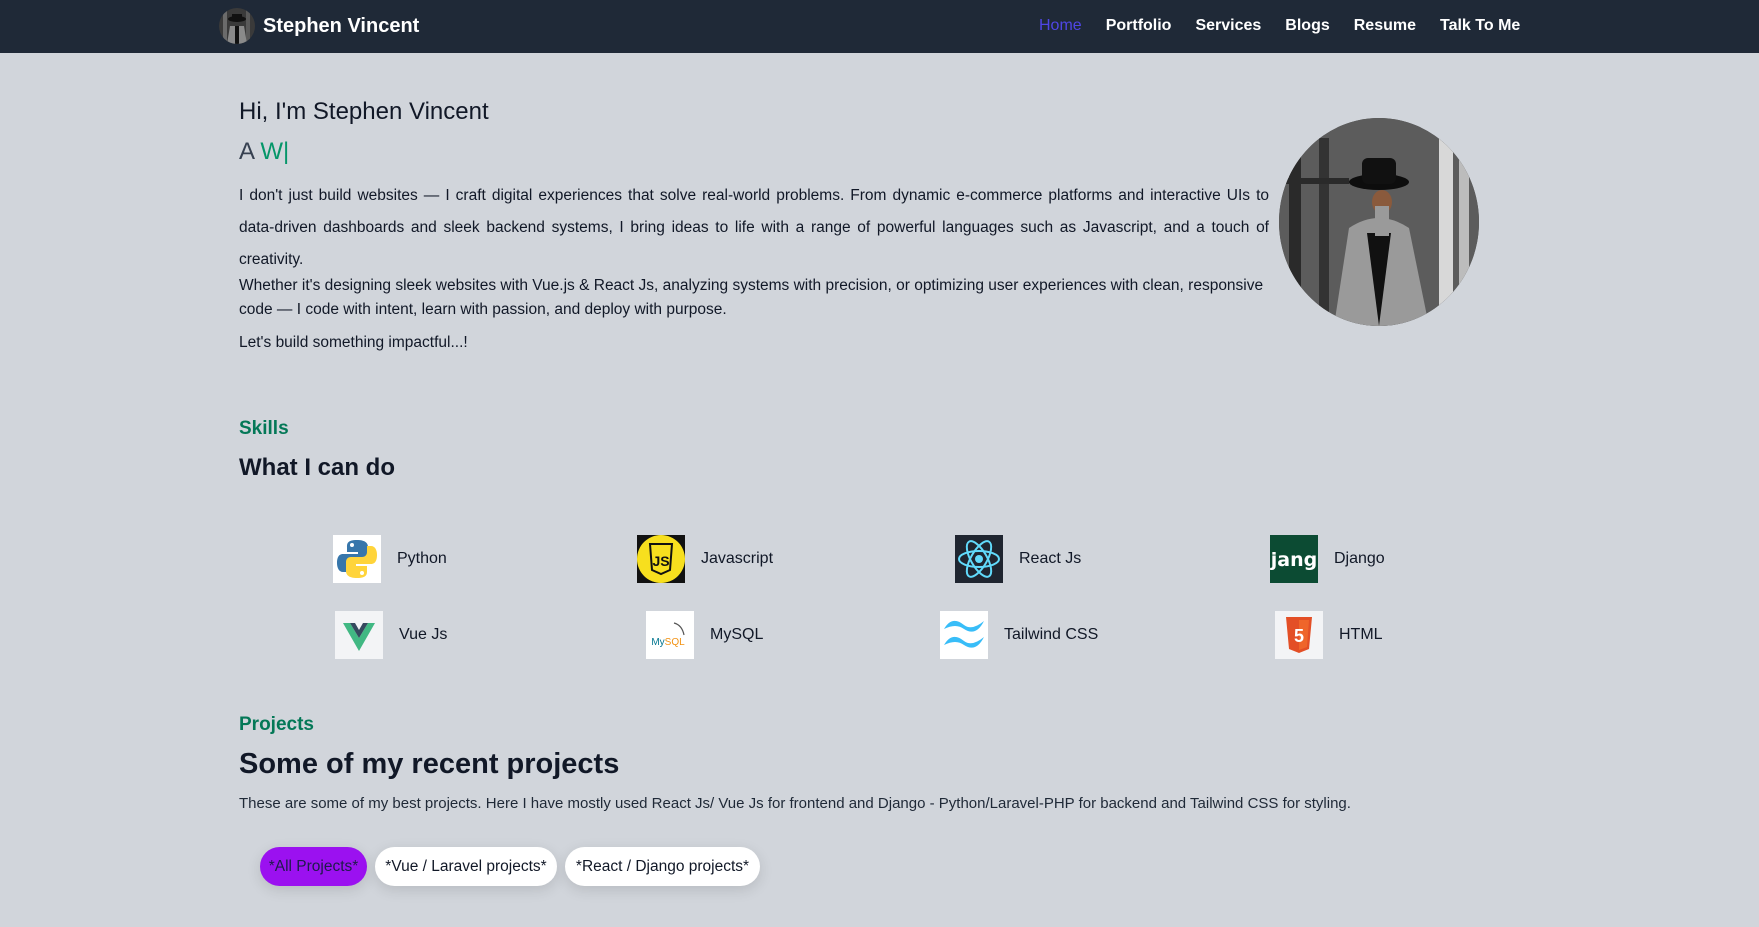  What do you see at coordinates (391, 635) in the screenshot?
I see `skill-item-vue: Vue Js` at bounding box center [391, 635].